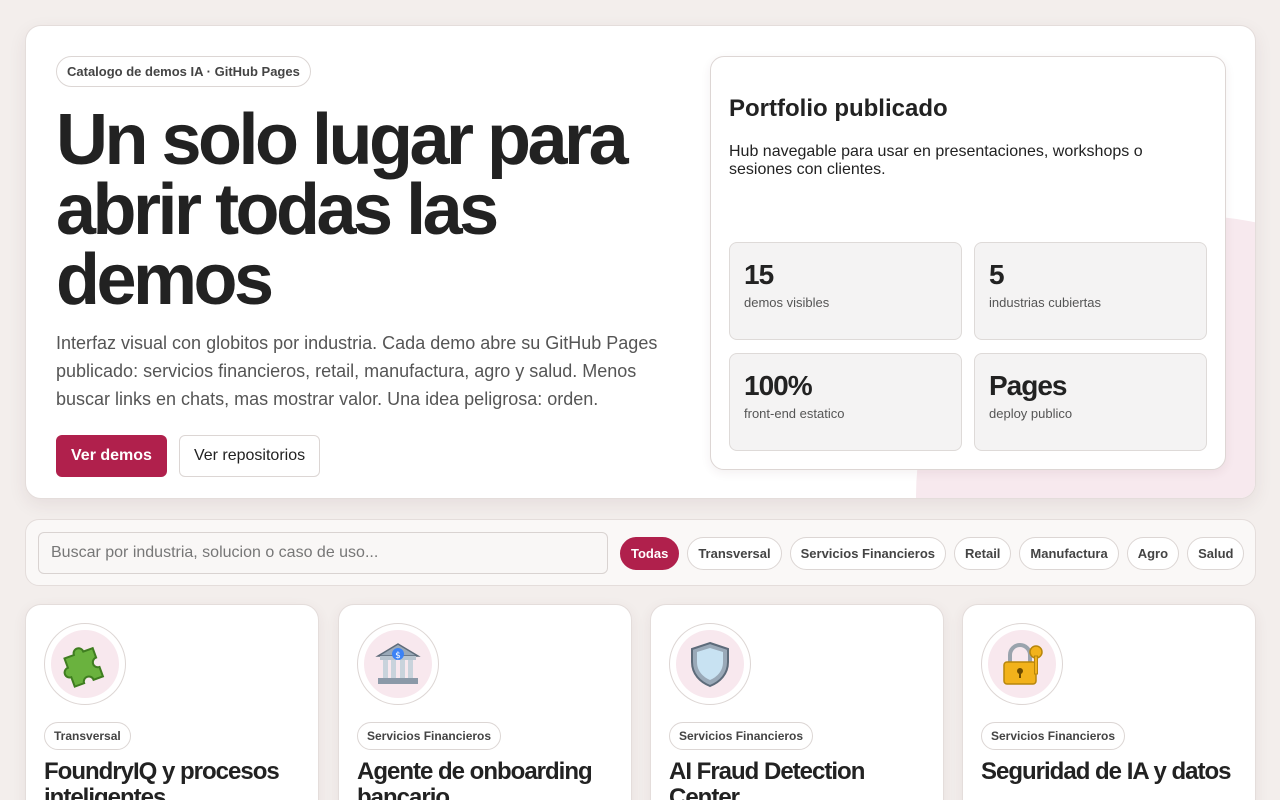 Image resolution: width=1280 pixels, height=800 pixels. I want to click on shield-icon, so click(710, 664).